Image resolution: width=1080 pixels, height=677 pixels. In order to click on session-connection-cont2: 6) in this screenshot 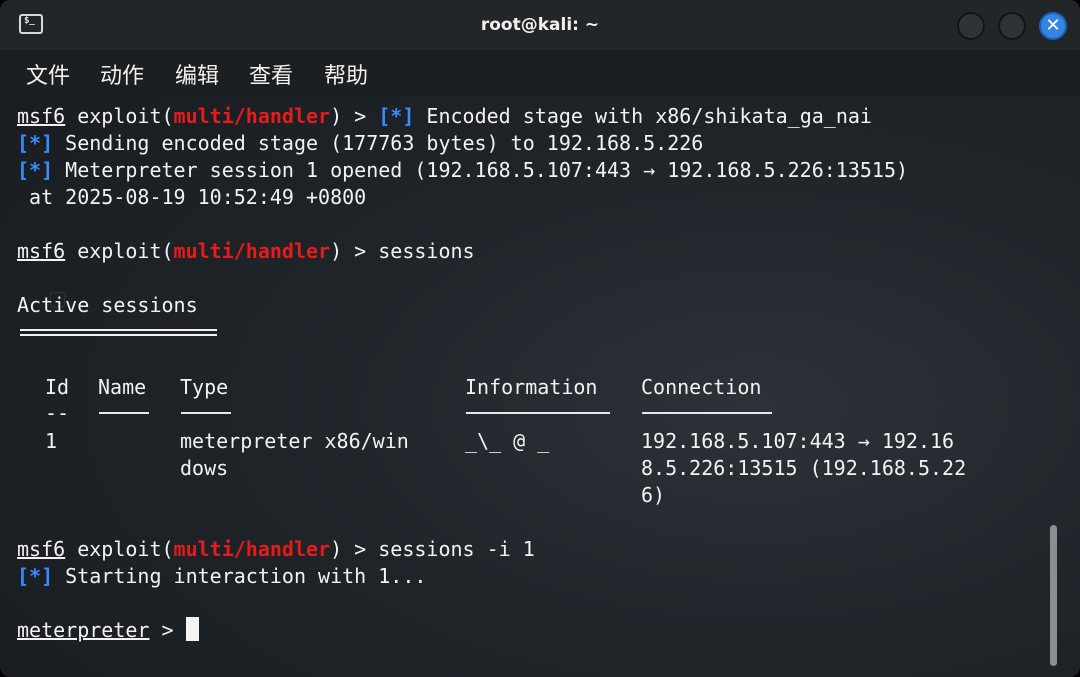, I will do `click(653, 495)`.